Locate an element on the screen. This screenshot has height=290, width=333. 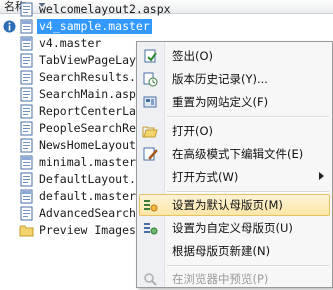
list-item: welcomelayout2.aspx is located at coordinates (166, 9).